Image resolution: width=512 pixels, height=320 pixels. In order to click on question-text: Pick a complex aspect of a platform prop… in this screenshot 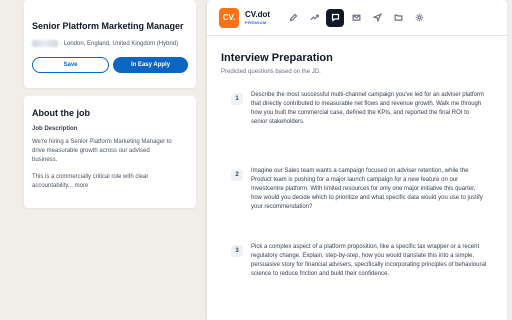, I will do `click(369, 260)`.